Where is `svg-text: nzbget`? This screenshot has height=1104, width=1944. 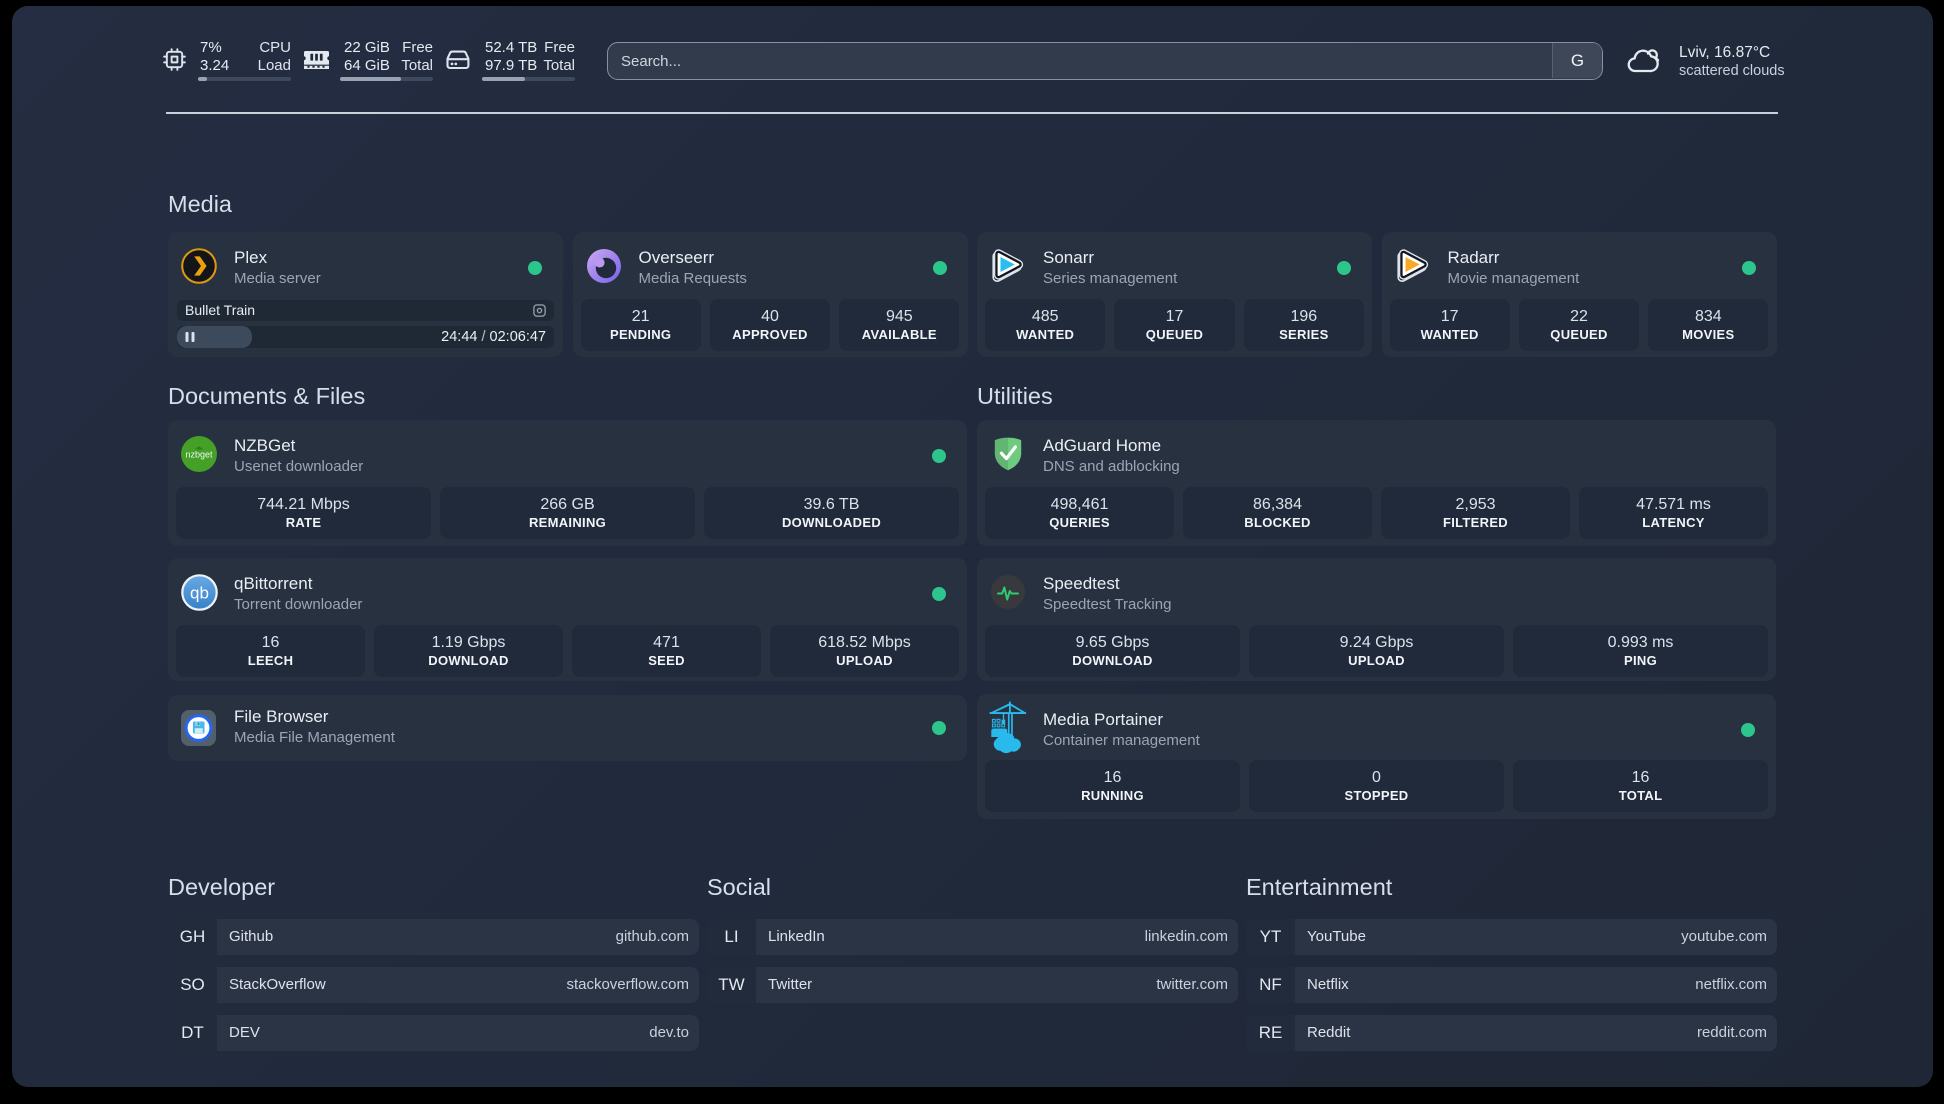 svg-text: nzbget is located at coordinates (199, 455).